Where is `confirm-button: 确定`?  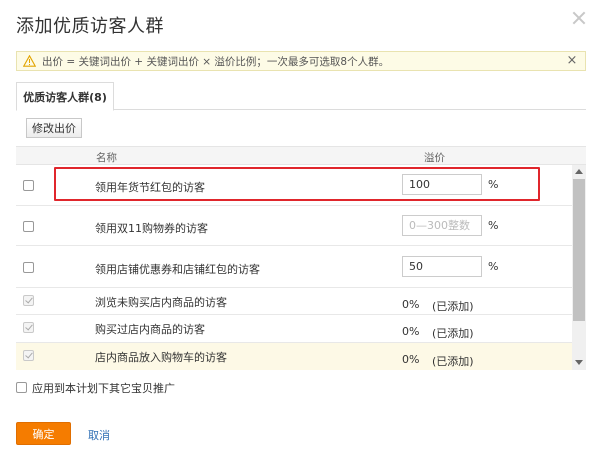 confirm-button: 确定 is located at coordinates (43, 433).